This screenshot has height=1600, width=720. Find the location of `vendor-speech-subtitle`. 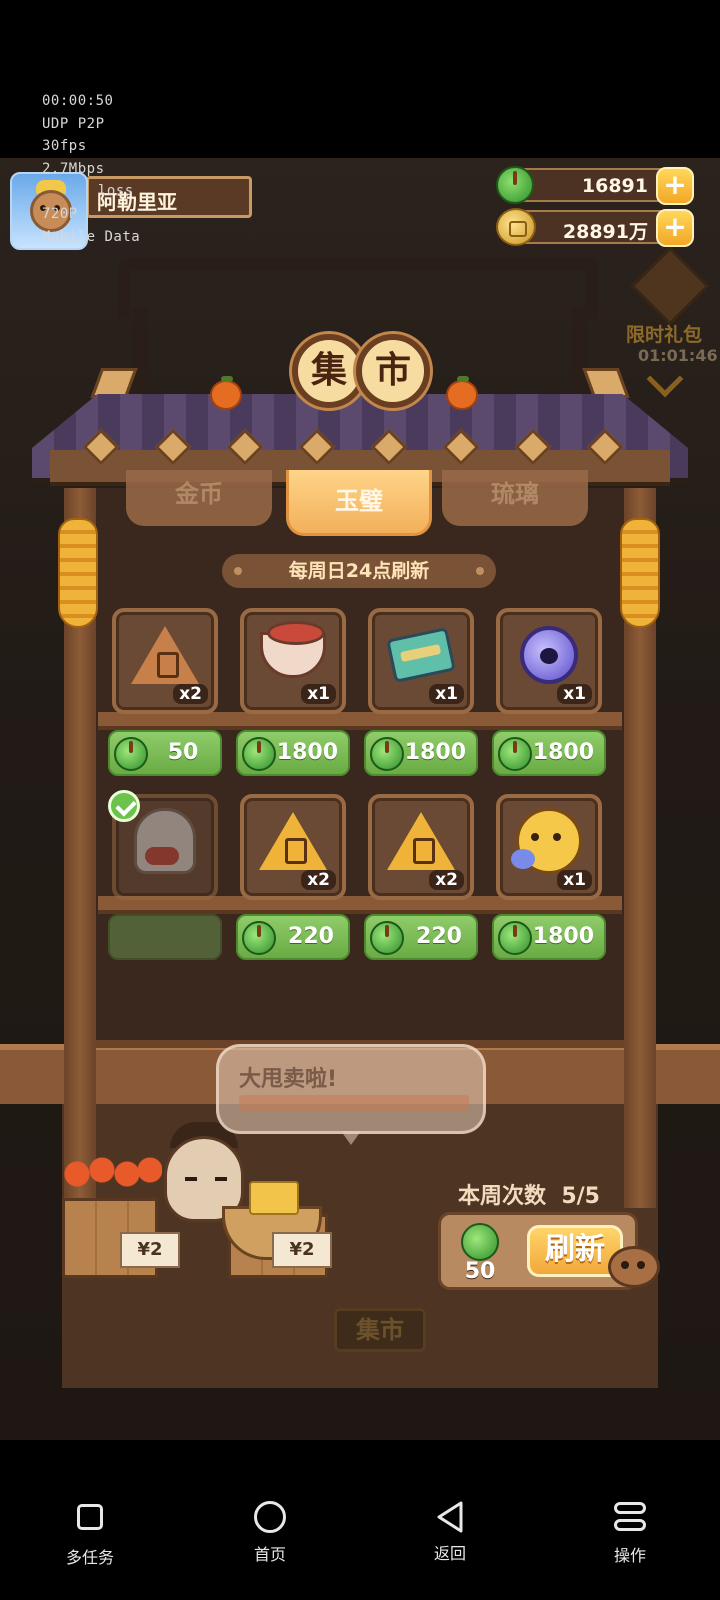

vendor-speech-subtitle is located at coordinates (354, 1103).